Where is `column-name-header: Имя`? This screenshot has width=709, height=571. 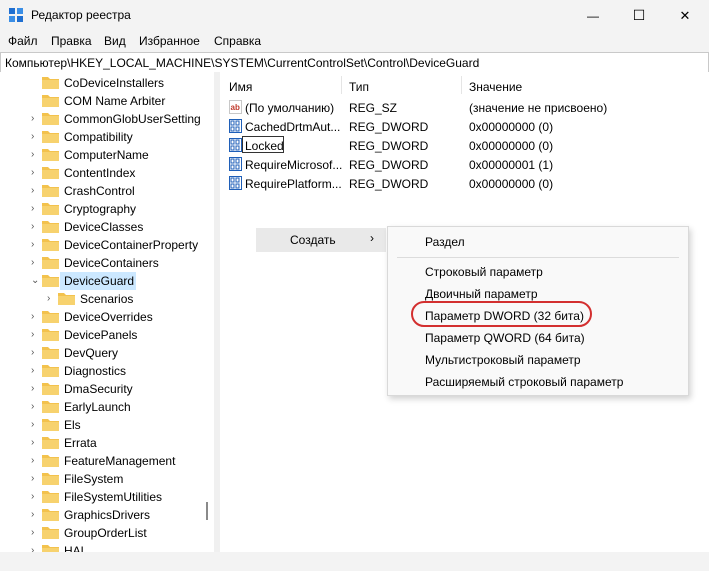 column-name-header: Имя is located at coordinates (240, 87).